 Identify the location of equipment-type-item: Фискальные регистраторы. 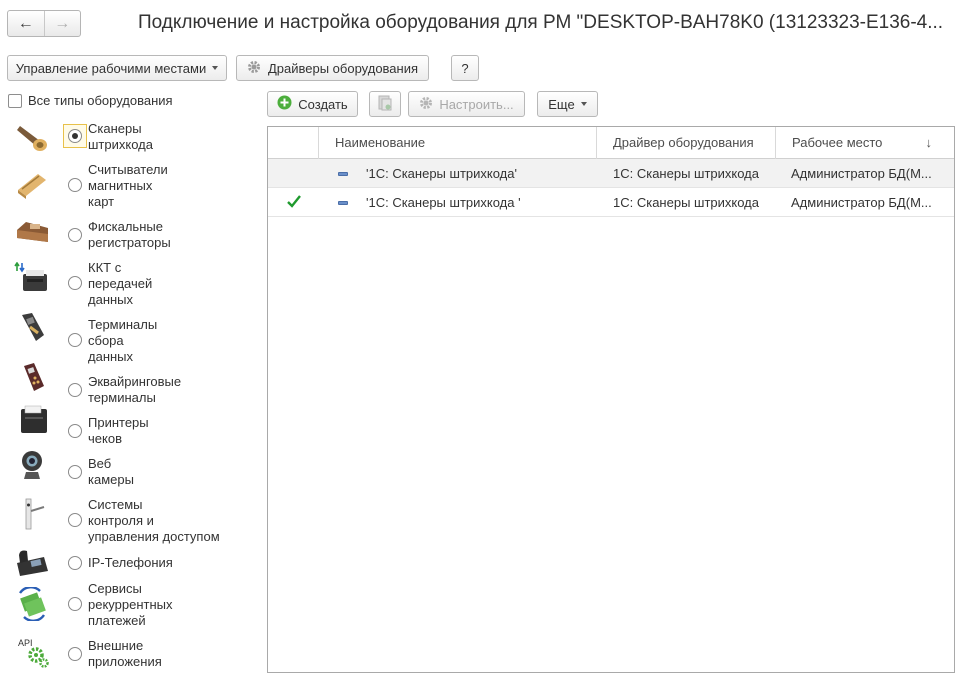
(133, 237).